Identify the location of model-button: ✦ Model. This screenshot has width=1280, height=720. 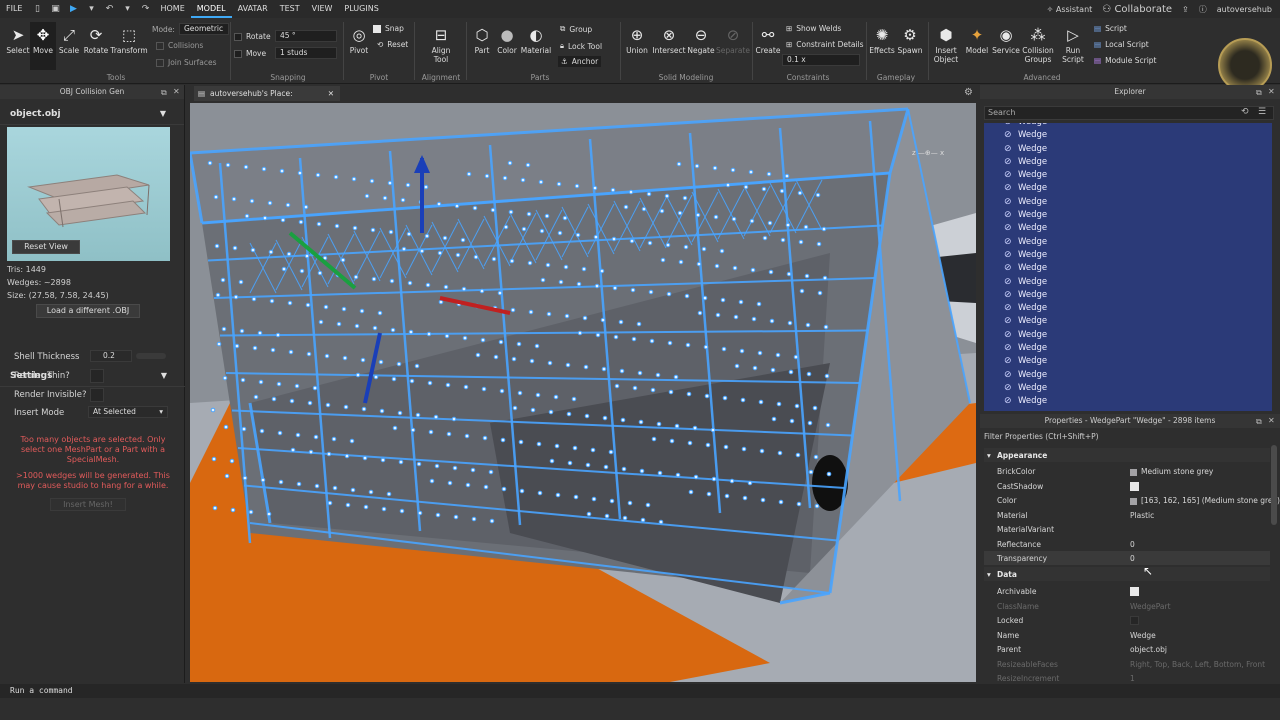
(977, 40).